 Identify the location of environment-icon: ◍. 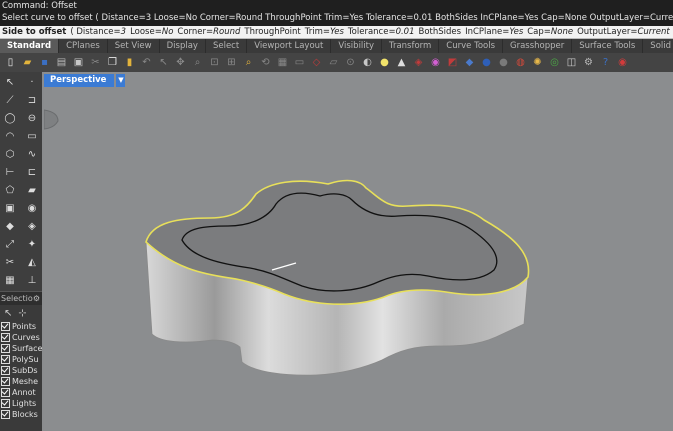
(520, 62).